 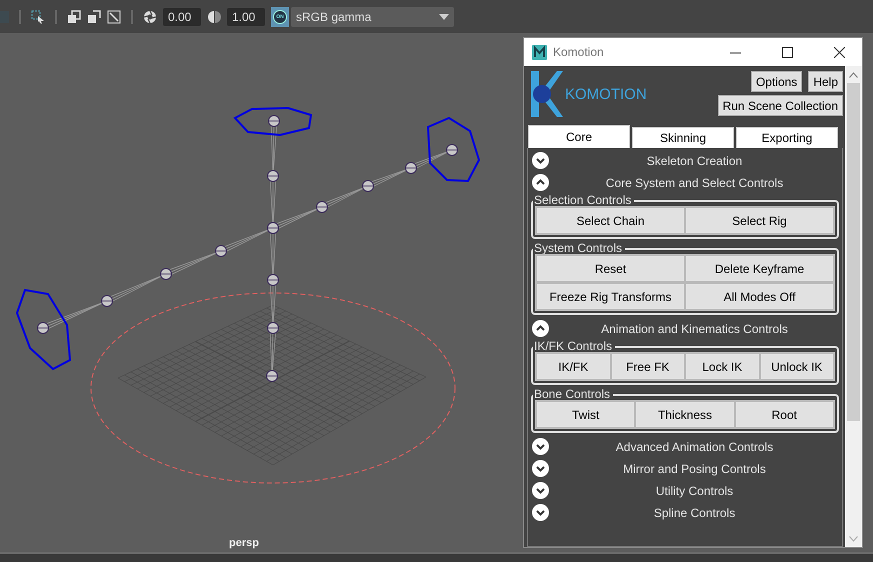 What do you see at coordinates (760, 296) in the screenshot?
I see `action-button: All Modes Off` at bounding box center [760, 296].